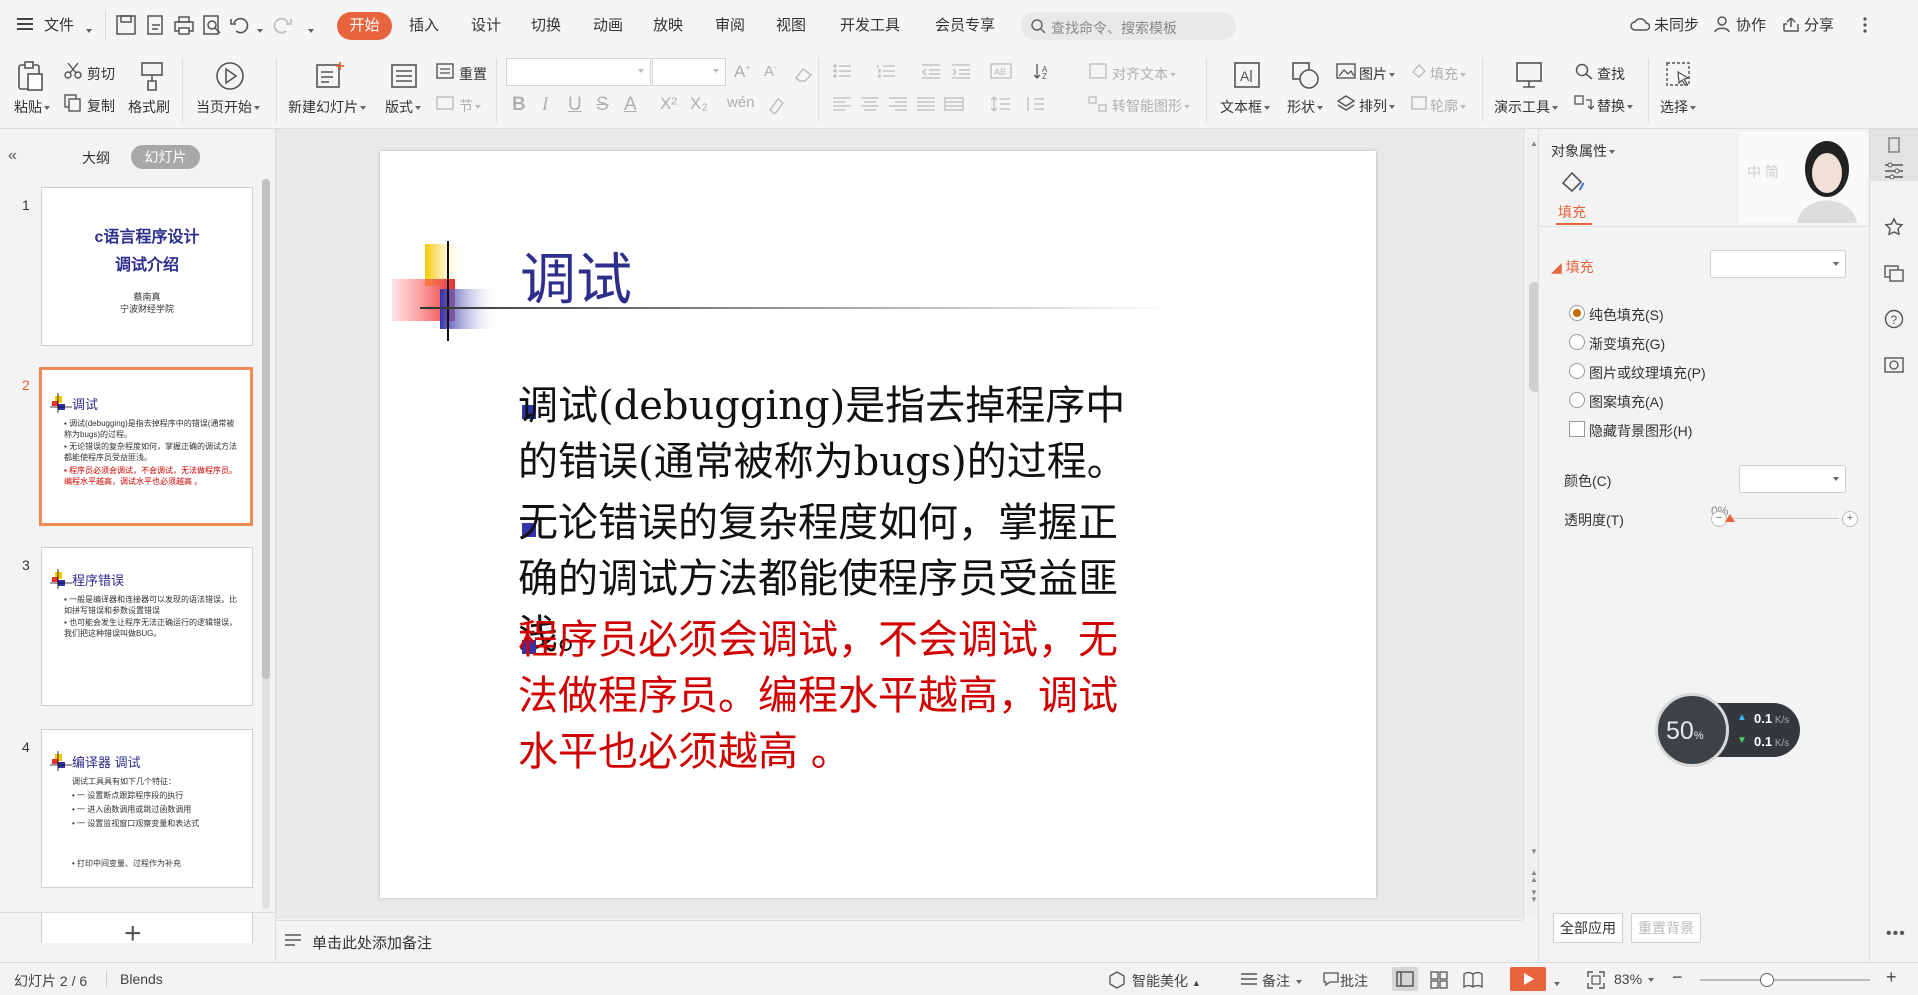  I want to click on save-icon, so click(126, 25).